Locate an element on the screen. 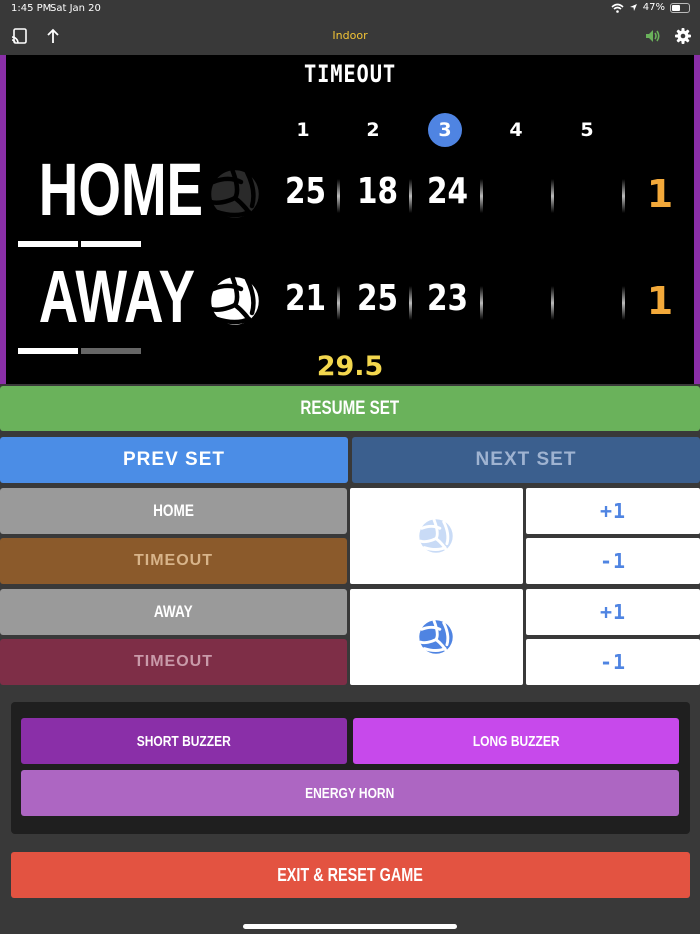 This screenshot has height=934, width=700. home-team-label: HOME is located at coordinates (173, 510).